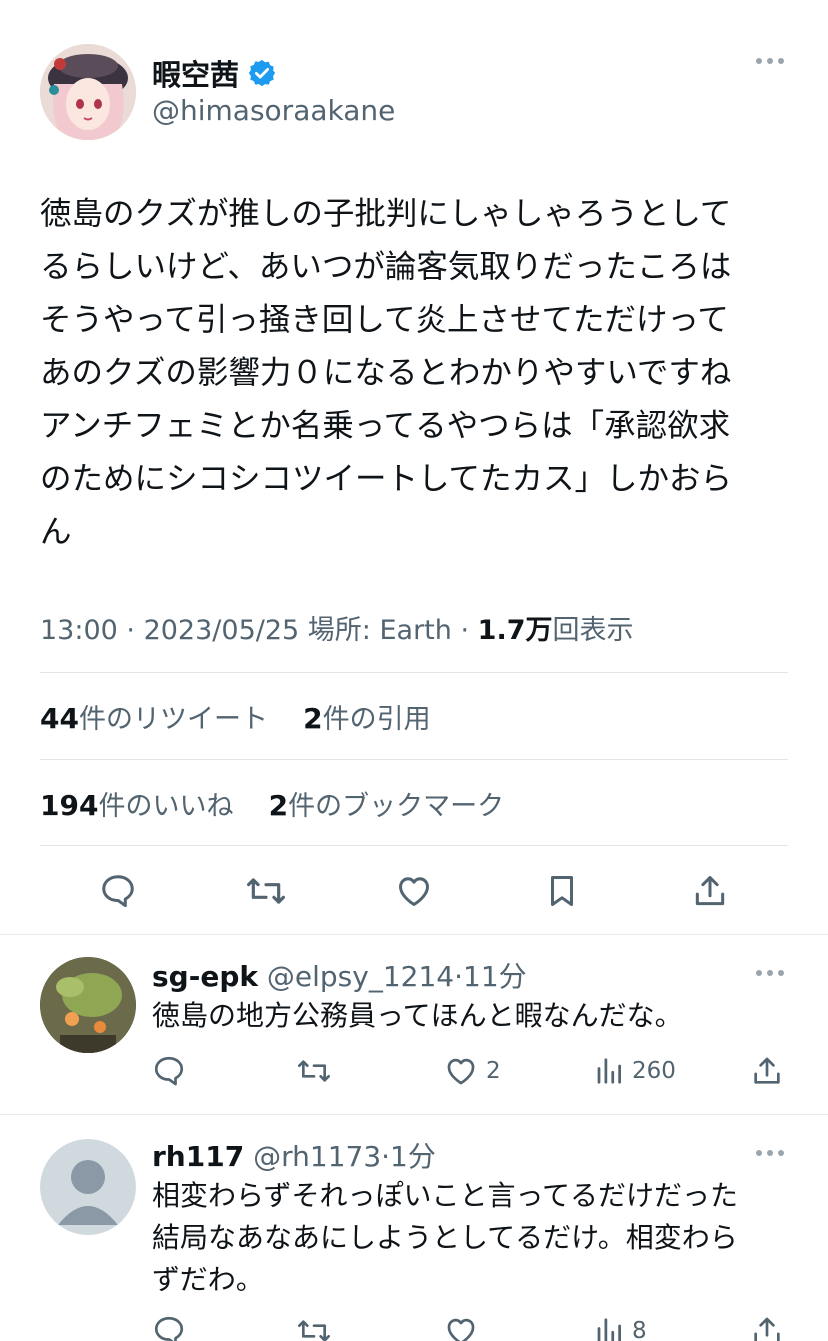 Image resolution: width=828 pixels, height=1341 pixels. What do you see at coordinates (493, 1071) in the screenshot?
I see `reply-like-count: 2` at bounding box center [493, 1071].